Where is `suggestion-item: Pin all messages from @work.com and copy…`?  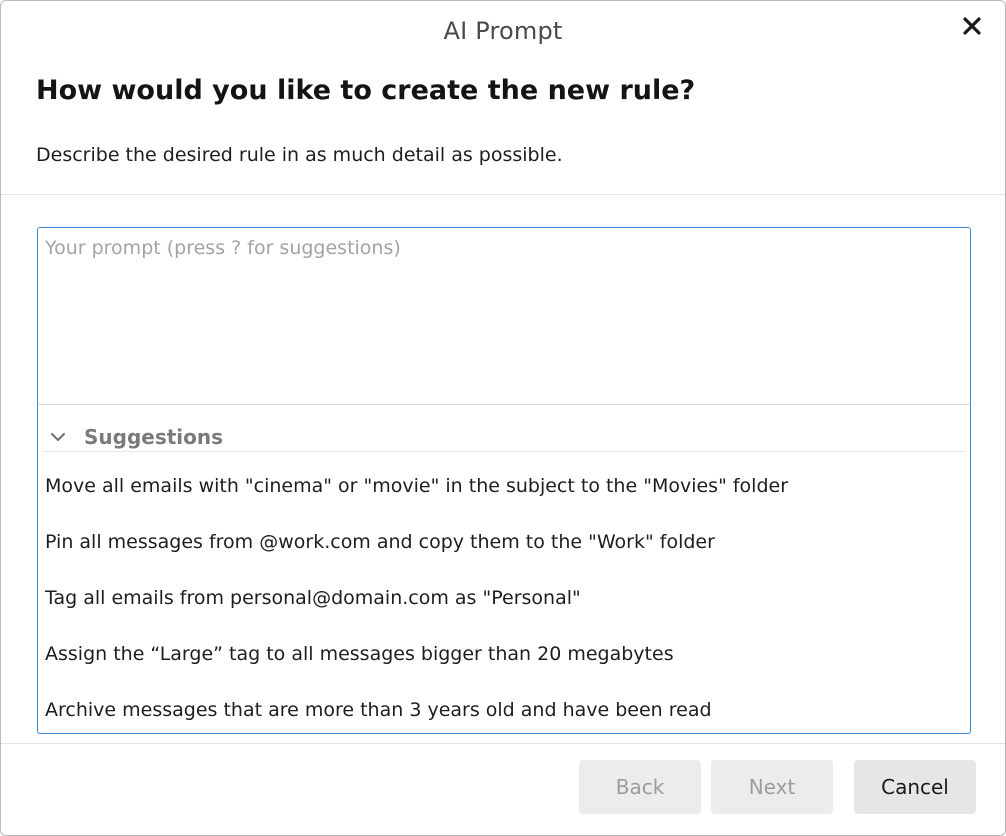
suggestion-item: Pin all messages from @work.com and copy… is located at coordinates (504, 542).